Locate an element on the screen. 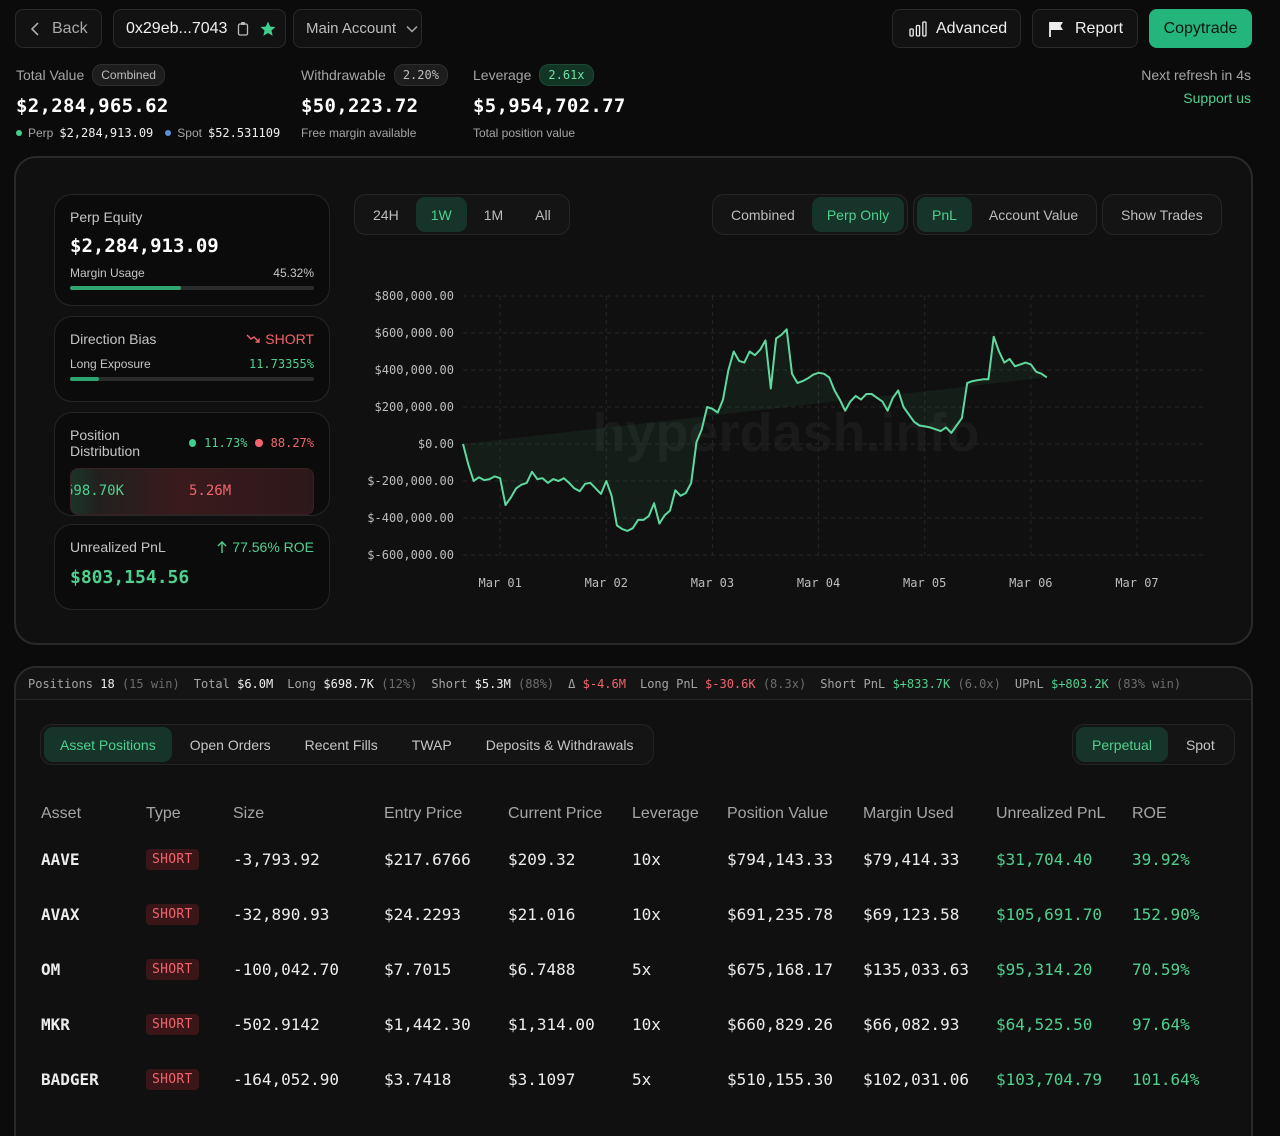 The width and height of the screenshot is (1280, 1136). table-cell: -3,793.92 is located at coordinates (276, 859).